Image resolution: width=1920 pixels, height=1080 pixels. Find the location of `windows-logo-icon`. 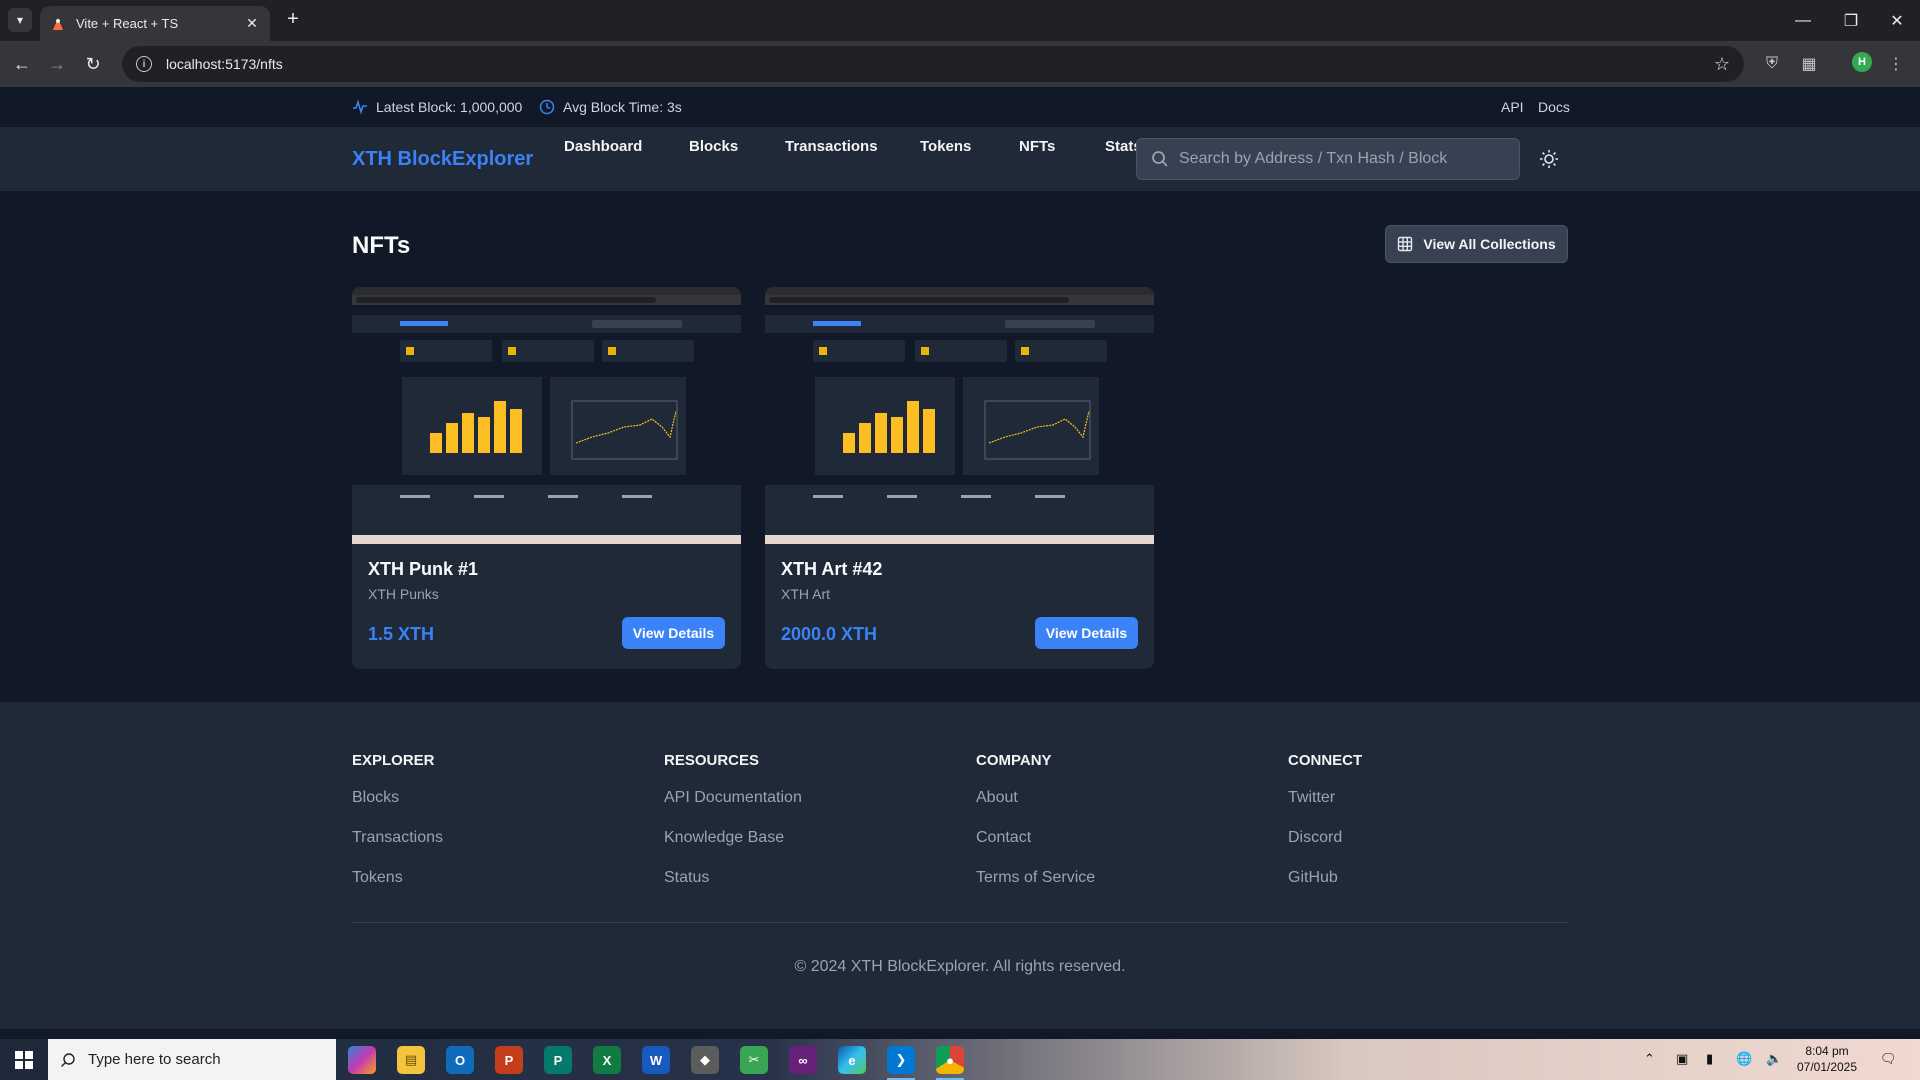

windows-logo-icon is located at coordinates (24, 1059).